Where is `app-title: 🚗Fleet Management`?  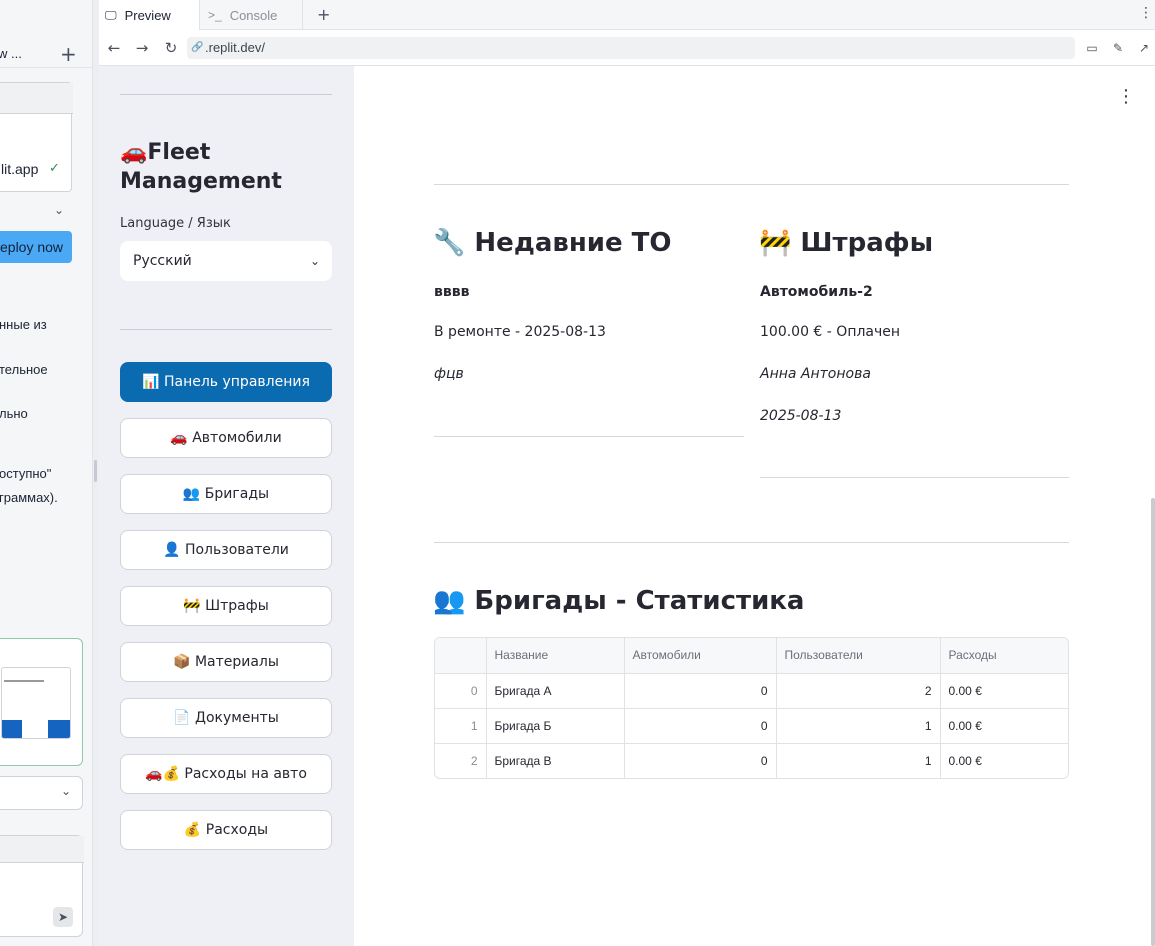
app-title: 🚗Fleet Management is located at coordinates (226, 167).